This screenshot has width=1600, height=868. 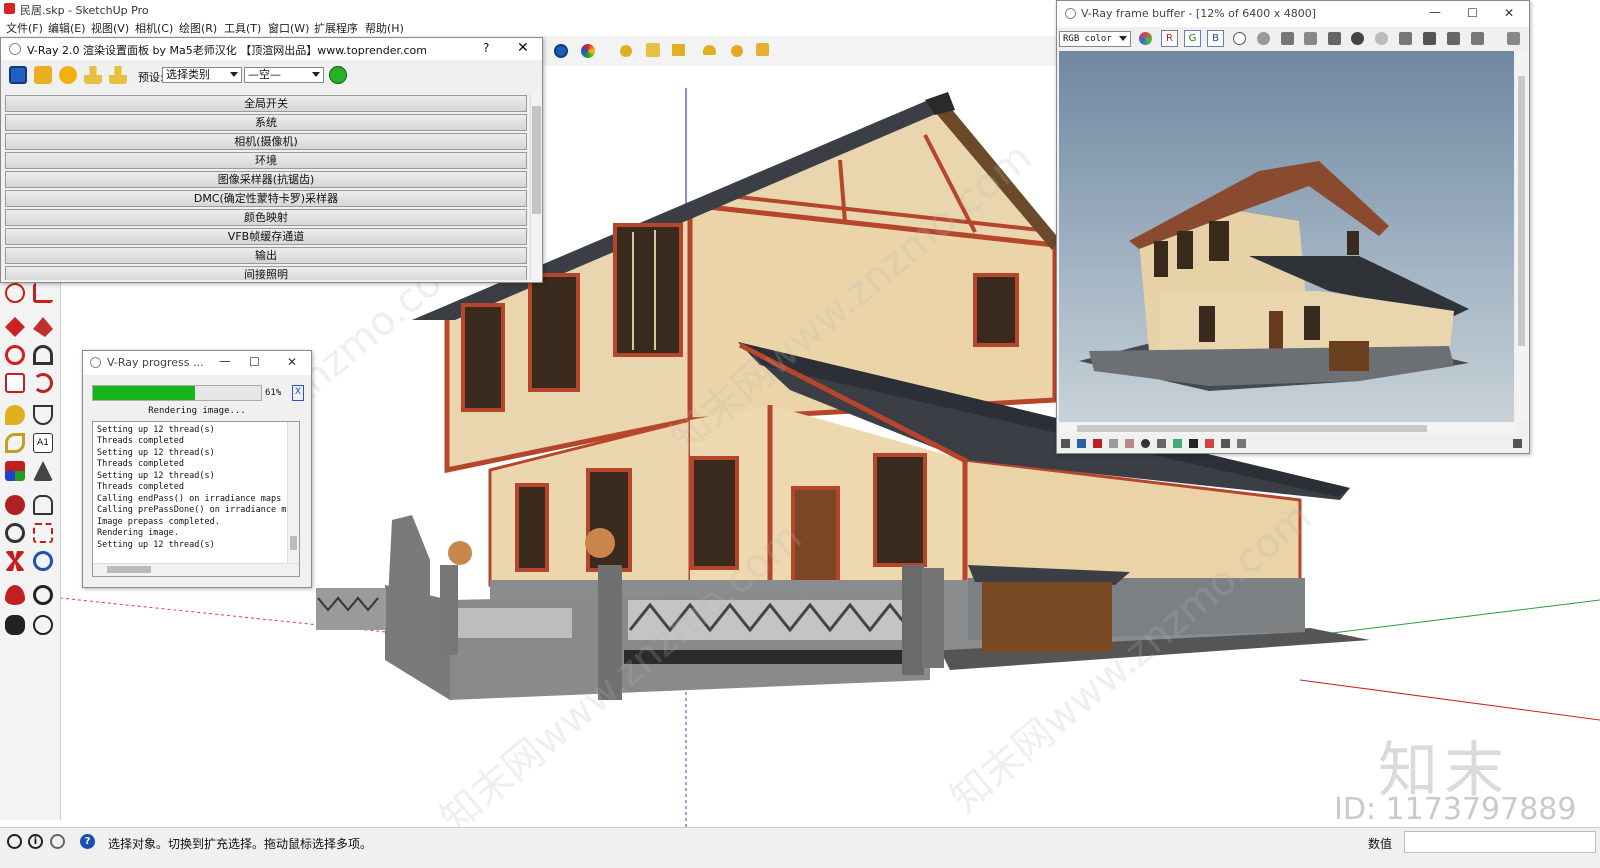 What do you see at coordinates (1215, 38) in the screenshot?
I see `blue-channel-button: B` at bounding box center [1215, 38].